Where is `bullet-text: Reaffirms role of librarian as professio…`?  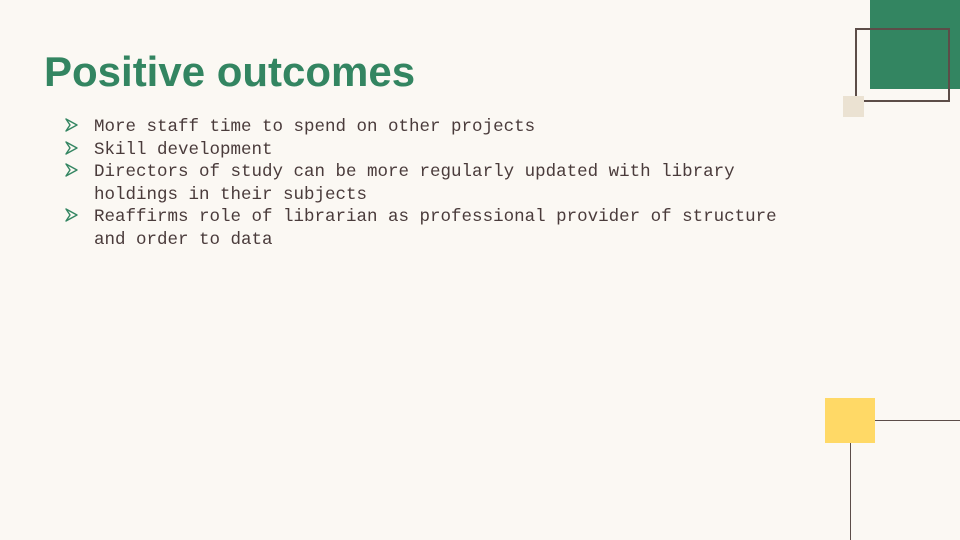 bullet-text: Reaffirms role of librarian as professio… is located at coordinates (435, 228).